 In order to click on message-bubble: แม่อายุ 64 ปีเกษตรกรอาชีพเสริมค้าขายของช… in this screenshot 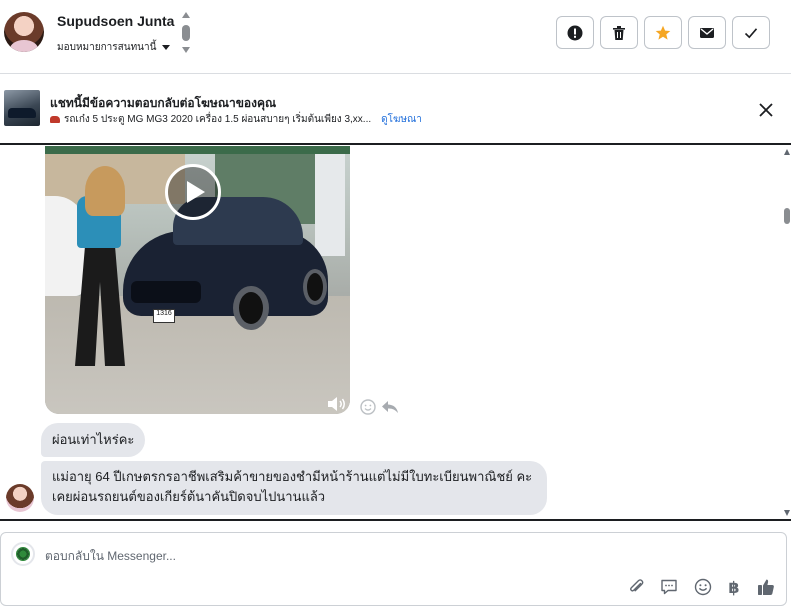, I will do `click(294, 488)`.